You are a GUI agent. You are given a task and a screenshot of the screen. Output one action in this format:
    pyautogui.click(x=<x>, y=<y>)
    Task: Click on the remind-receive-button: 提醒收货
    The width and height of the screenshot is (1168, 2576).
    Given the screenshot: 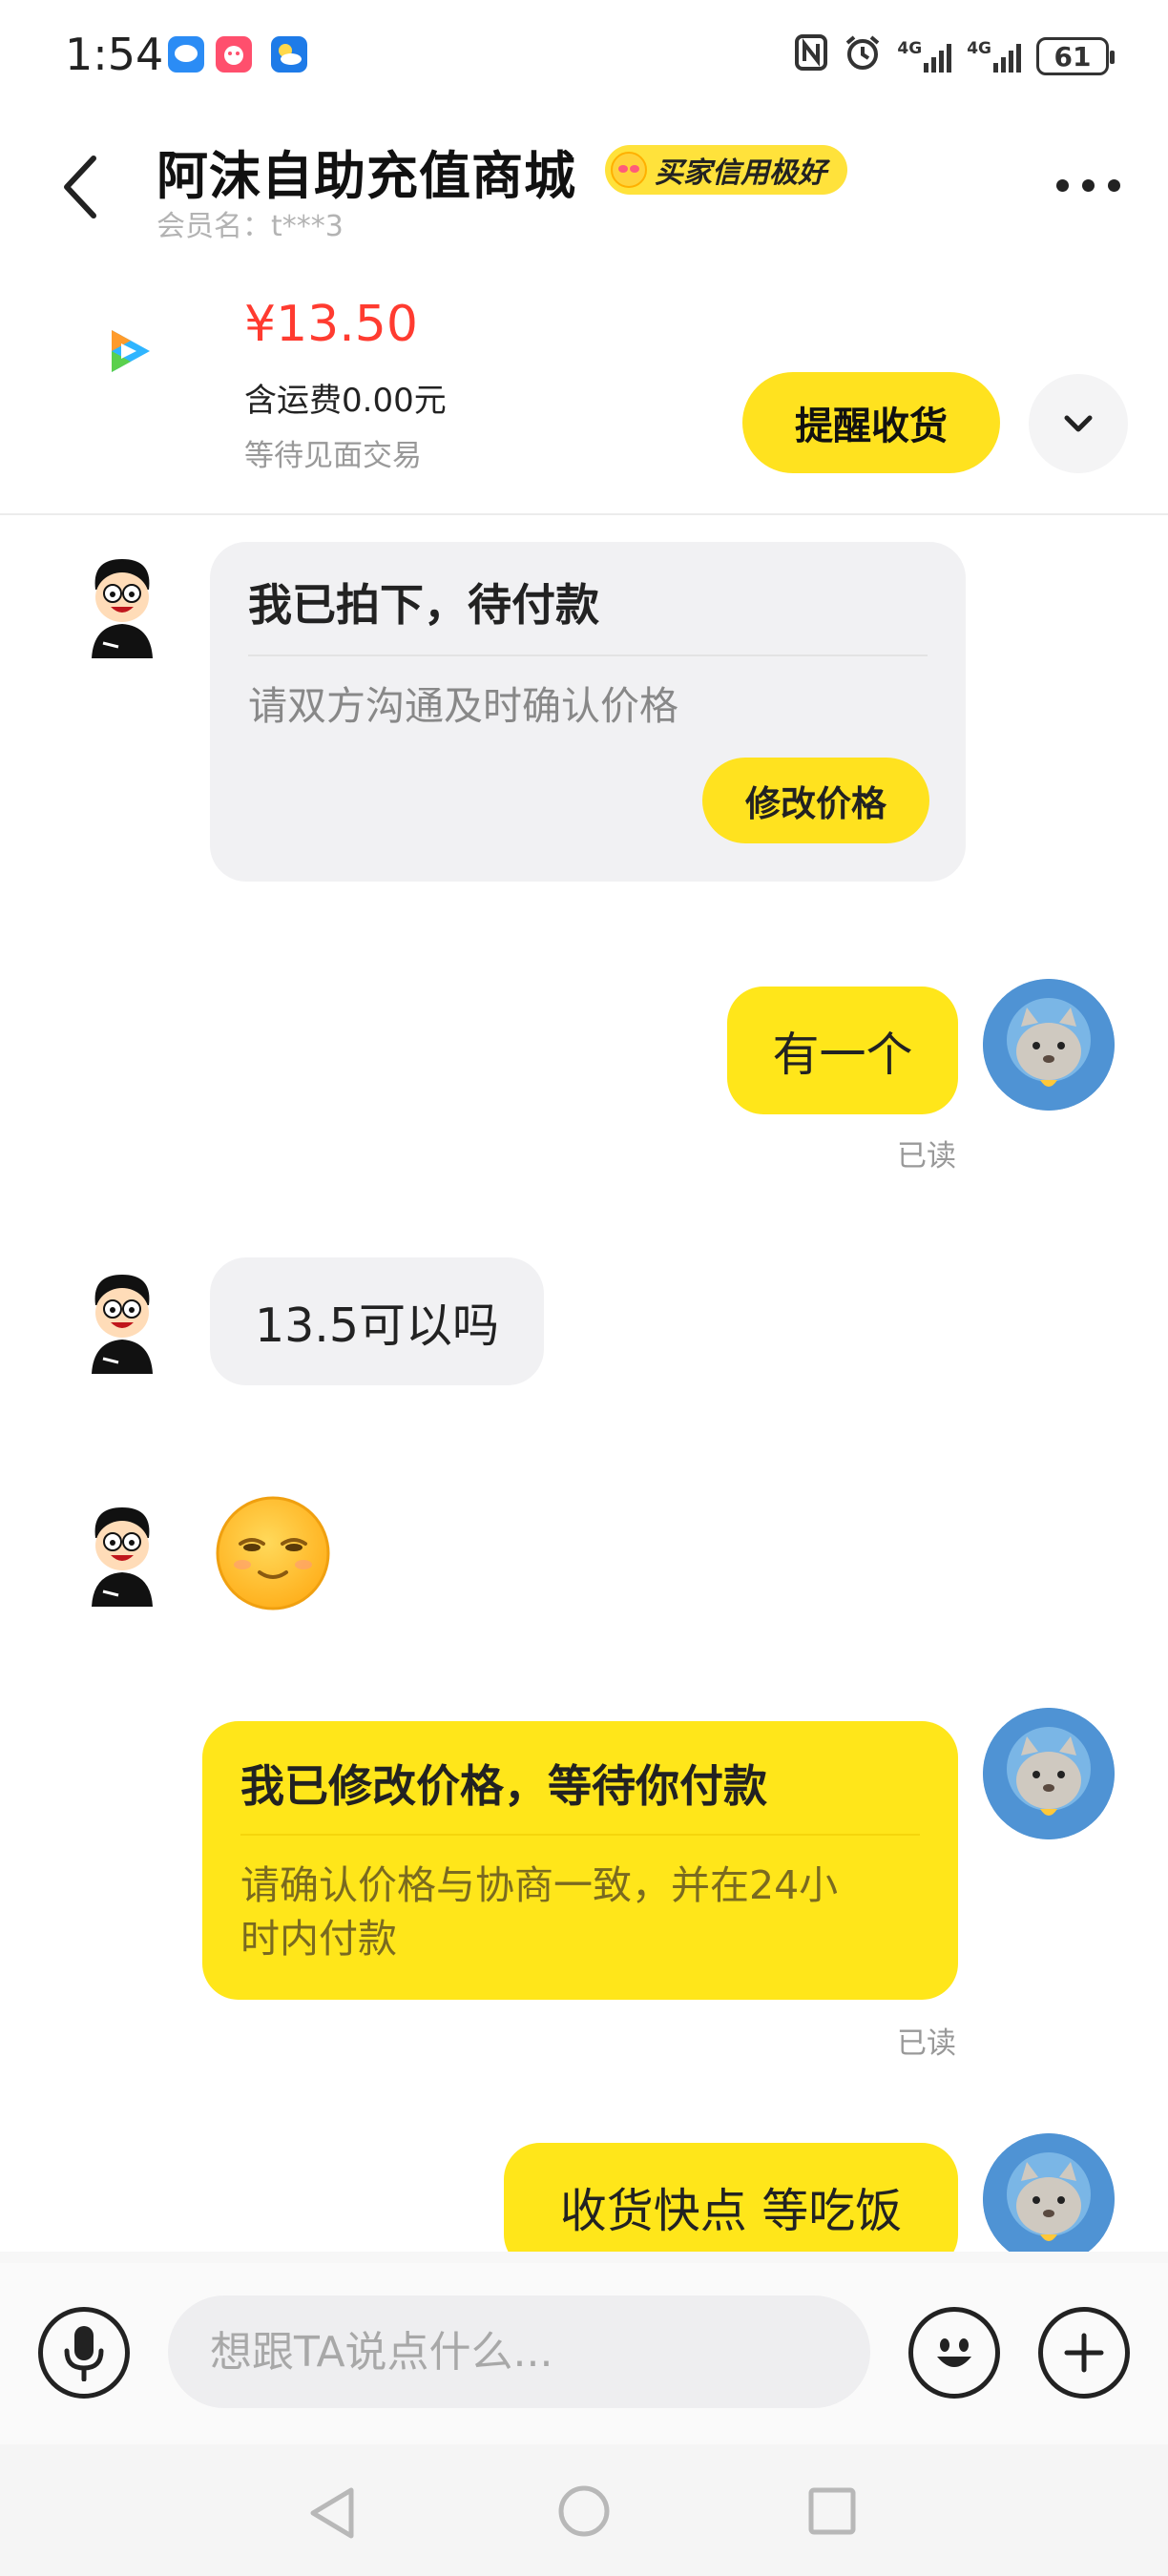 What is the action you would take?
    pyautogui.click(x=871, y=422)
    